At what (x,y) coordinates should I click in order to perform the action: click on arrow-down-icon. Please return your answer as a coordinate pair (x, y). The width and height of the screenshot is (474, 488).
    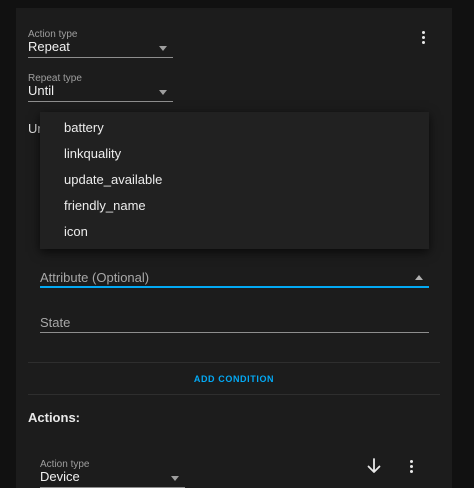
    Looking at the image, I should click on (374, 466).